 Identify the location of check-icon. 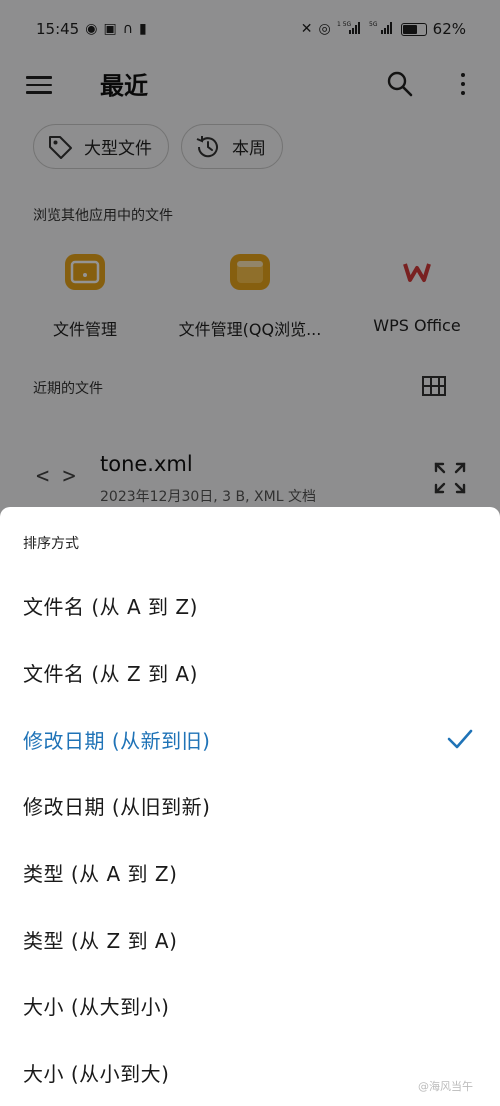
(460, 739).